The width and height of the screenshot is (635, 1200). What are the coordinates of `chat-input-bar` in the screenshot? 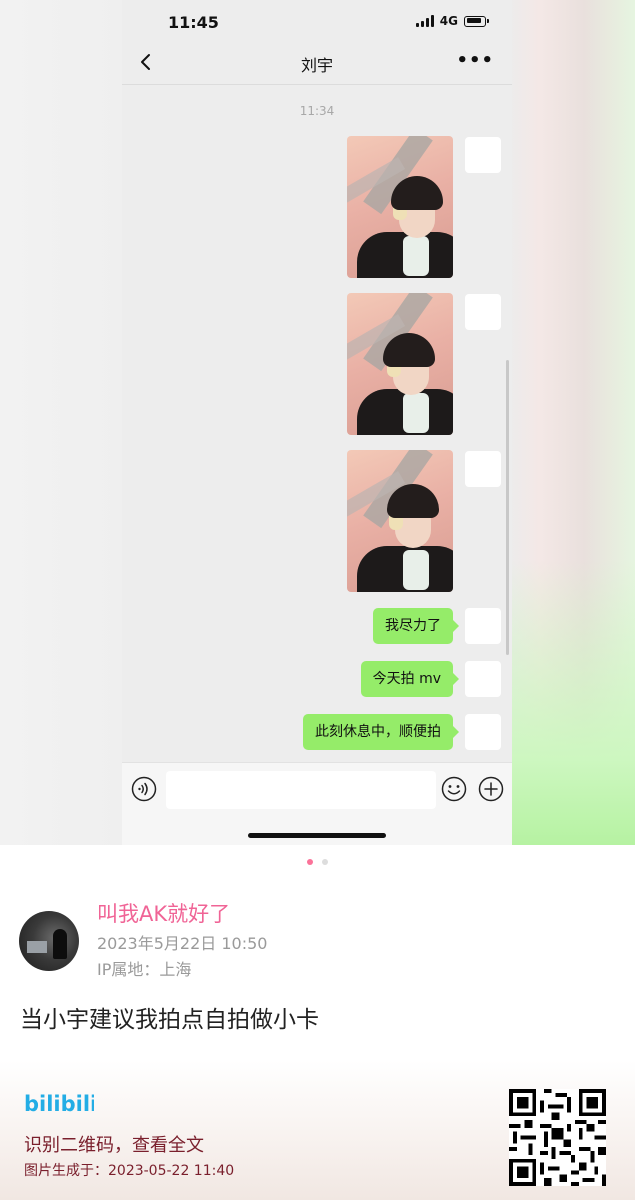 It's located at (317, 803).